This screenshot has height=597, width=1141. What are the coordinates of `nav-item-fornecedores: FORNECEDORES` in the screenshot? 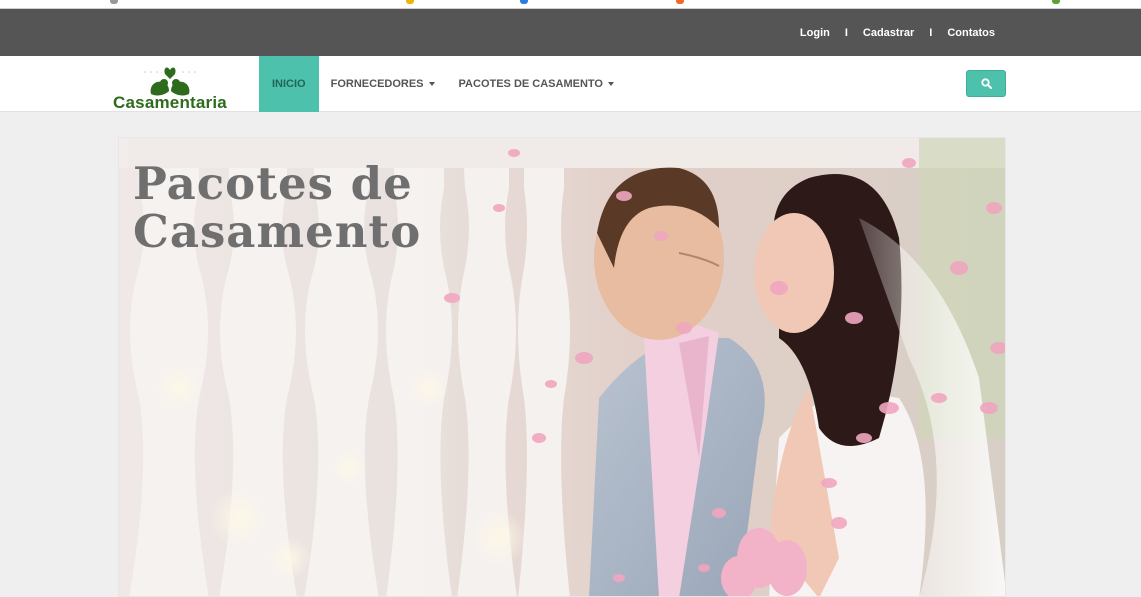 It's located at (383, 84).